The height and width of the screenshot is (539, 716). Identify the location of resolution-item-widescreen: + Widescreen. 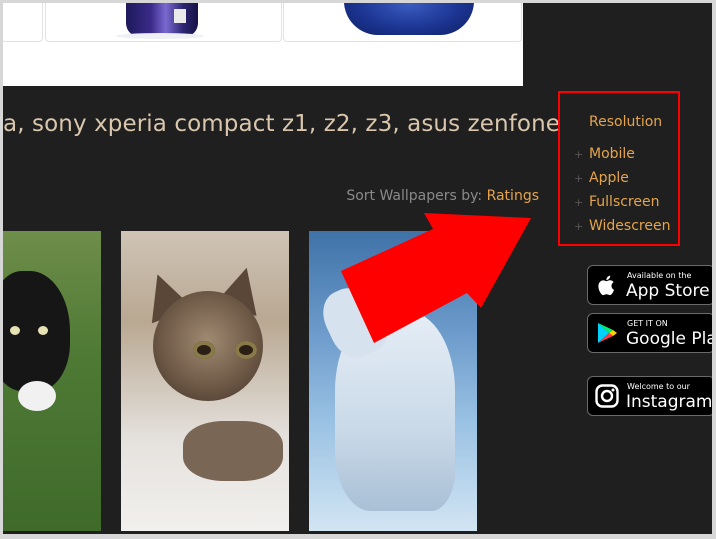
(622, 230).